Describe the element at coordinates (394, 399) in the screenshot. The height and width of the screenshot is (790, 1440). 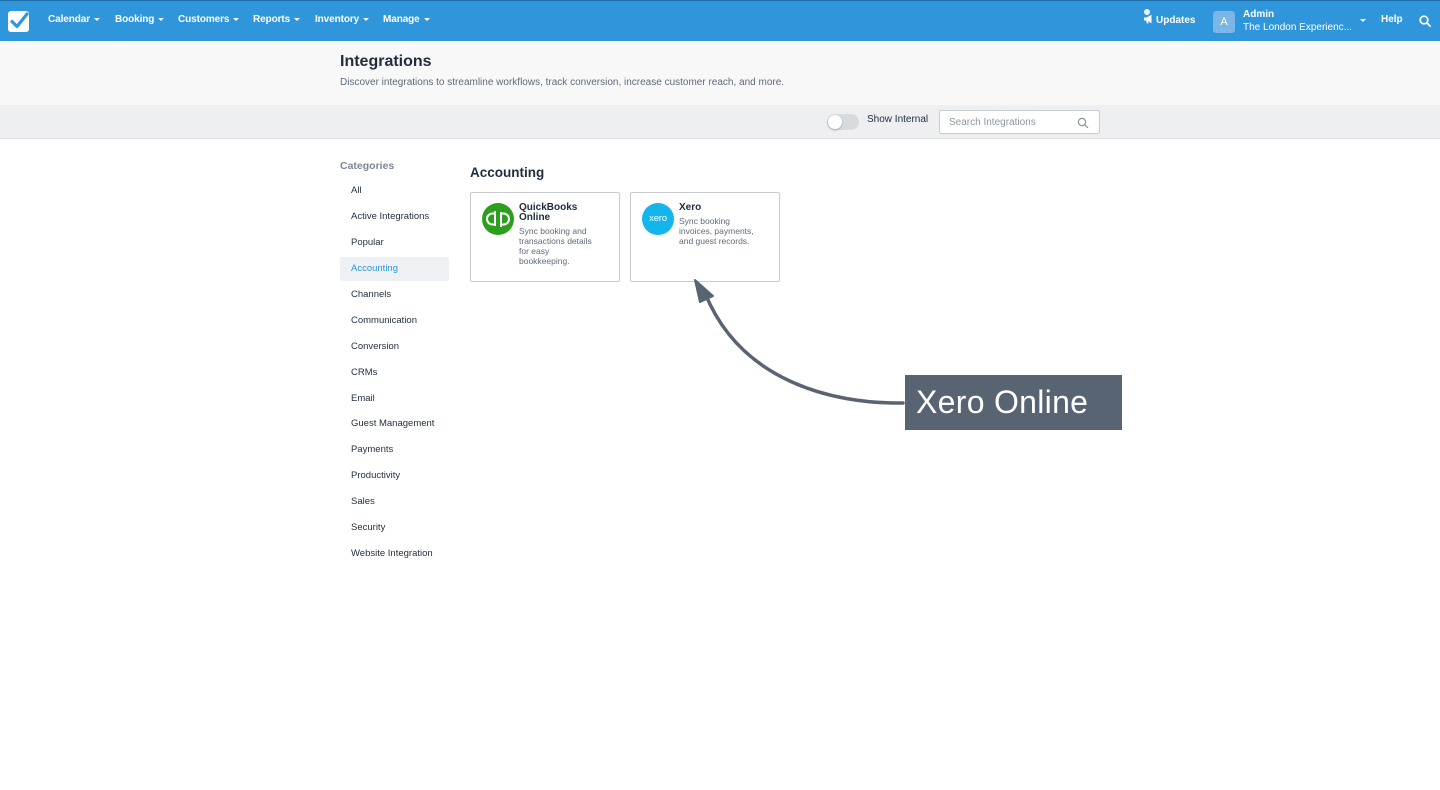
I see `category-email: Email` at that location.